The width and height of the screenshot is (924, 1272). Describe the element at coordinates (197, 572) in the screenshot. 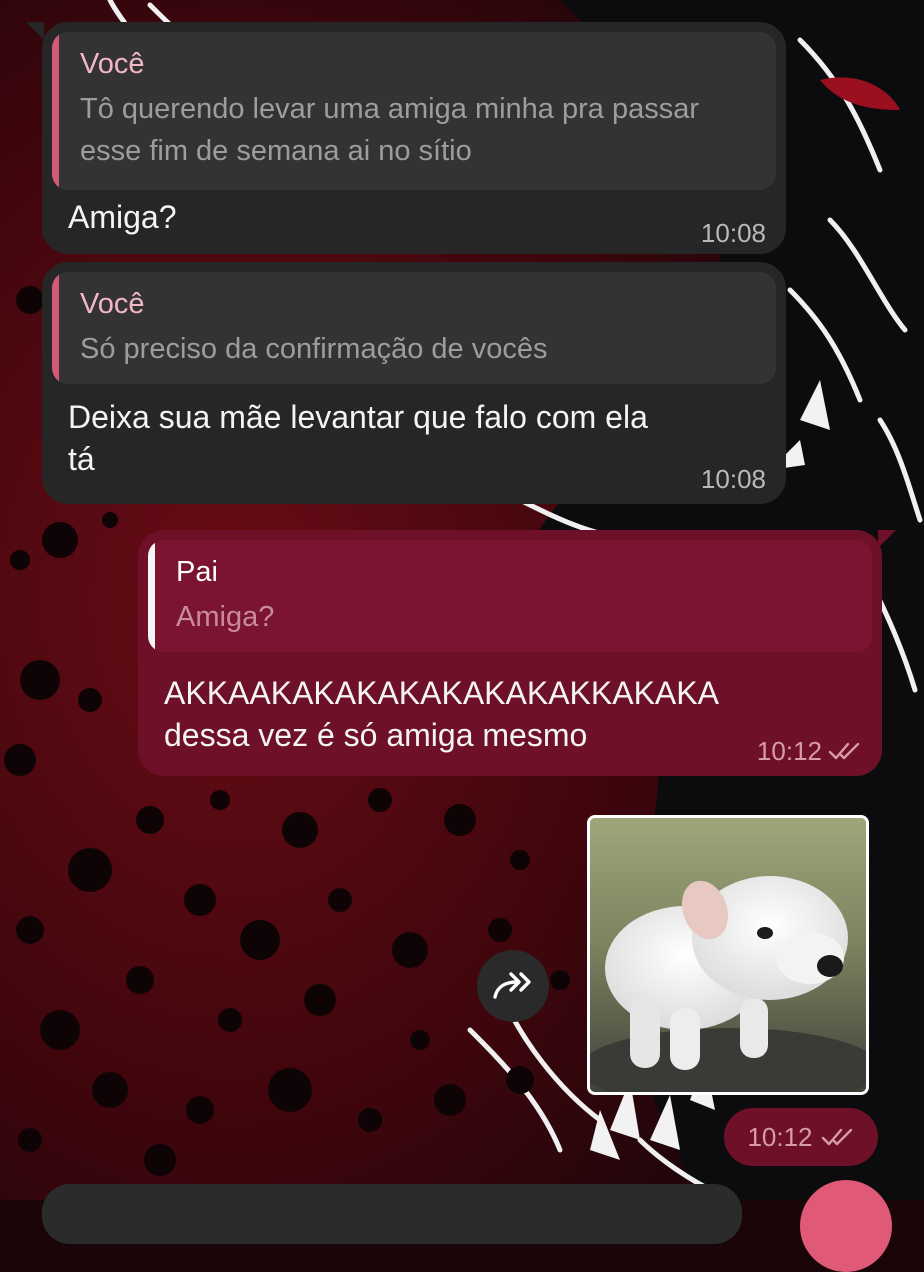

I see `reply-sender-name: Pai` at that location.